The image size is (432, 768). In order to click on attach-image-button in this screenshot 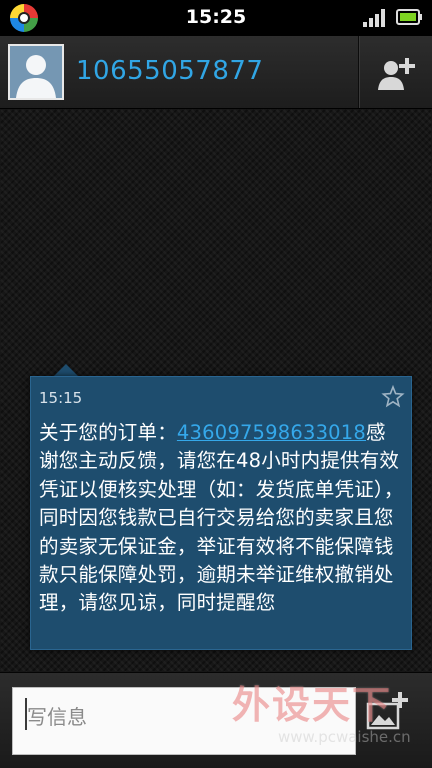, I will do `click(391, 714)`.